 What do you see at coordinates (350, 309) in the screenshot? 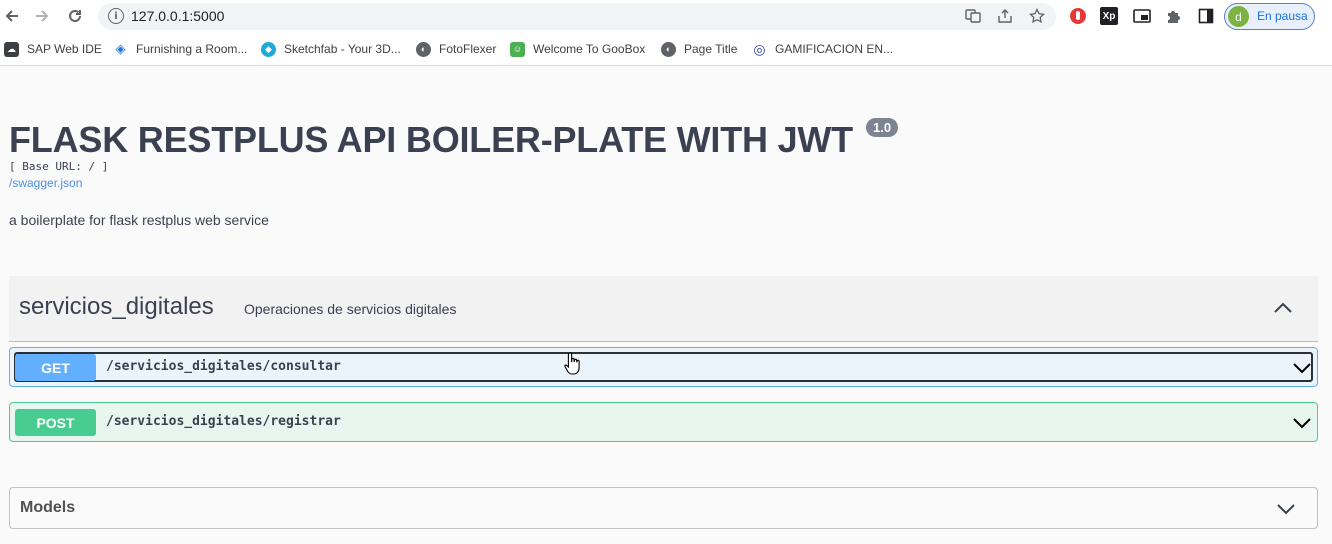
I see `tag-description: Operaciones de servicios digitales` at bounding box center [350, 309].